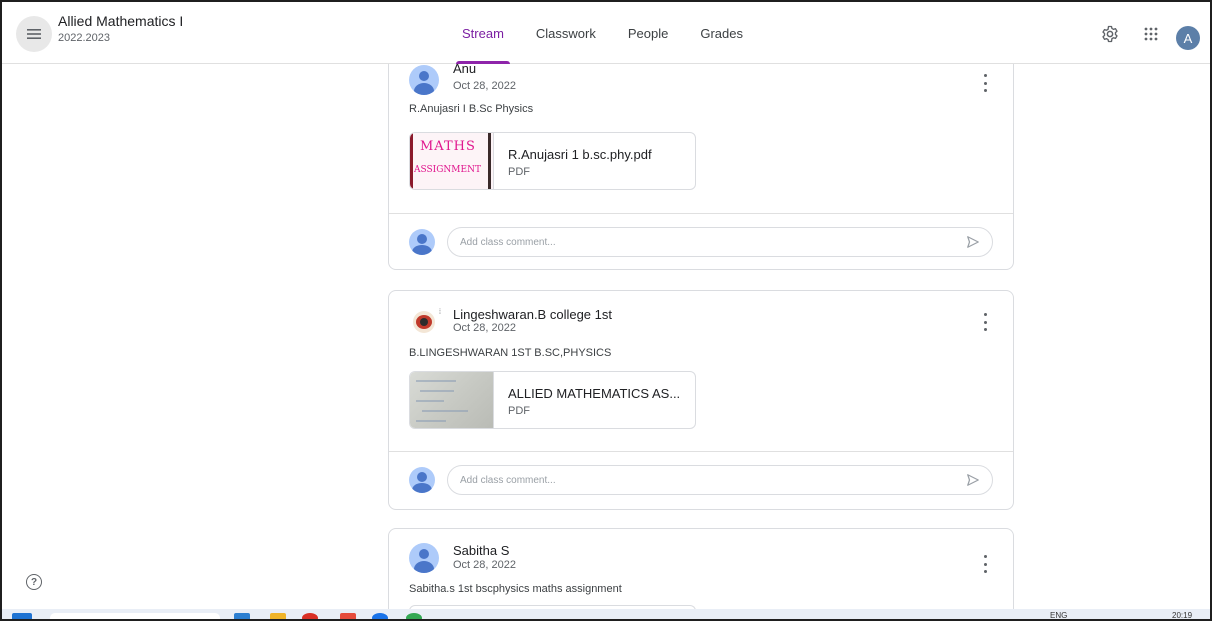 Image resolution: width=1212 pixels, height=621 pixels. Describe the element at coordinates (447, 170) in the screenshot. I see `thumbnail-text: ASSIGNMENT` at that location.